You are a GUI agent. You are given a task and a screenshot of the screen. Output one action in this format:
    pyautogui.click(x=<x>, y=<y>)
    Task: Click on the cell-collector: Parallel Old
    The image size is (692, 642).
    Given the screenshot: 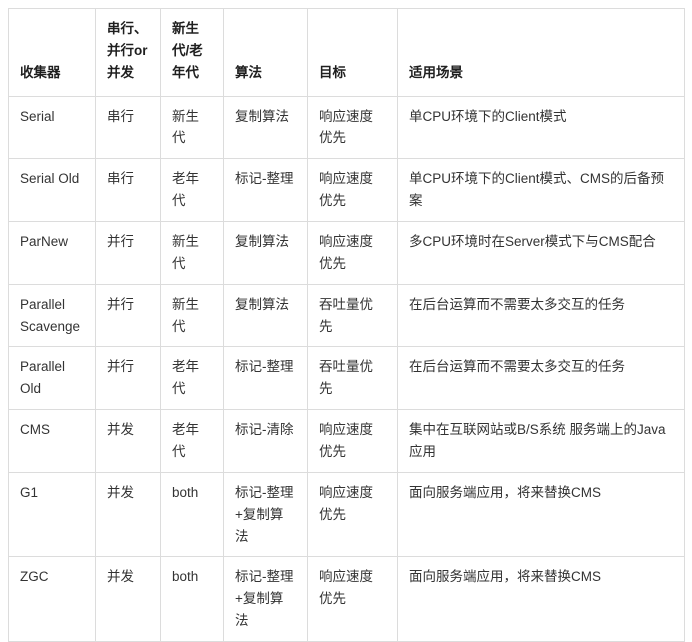 What is the action you would take?
    pyautogui.click(x=52, y=378)
    